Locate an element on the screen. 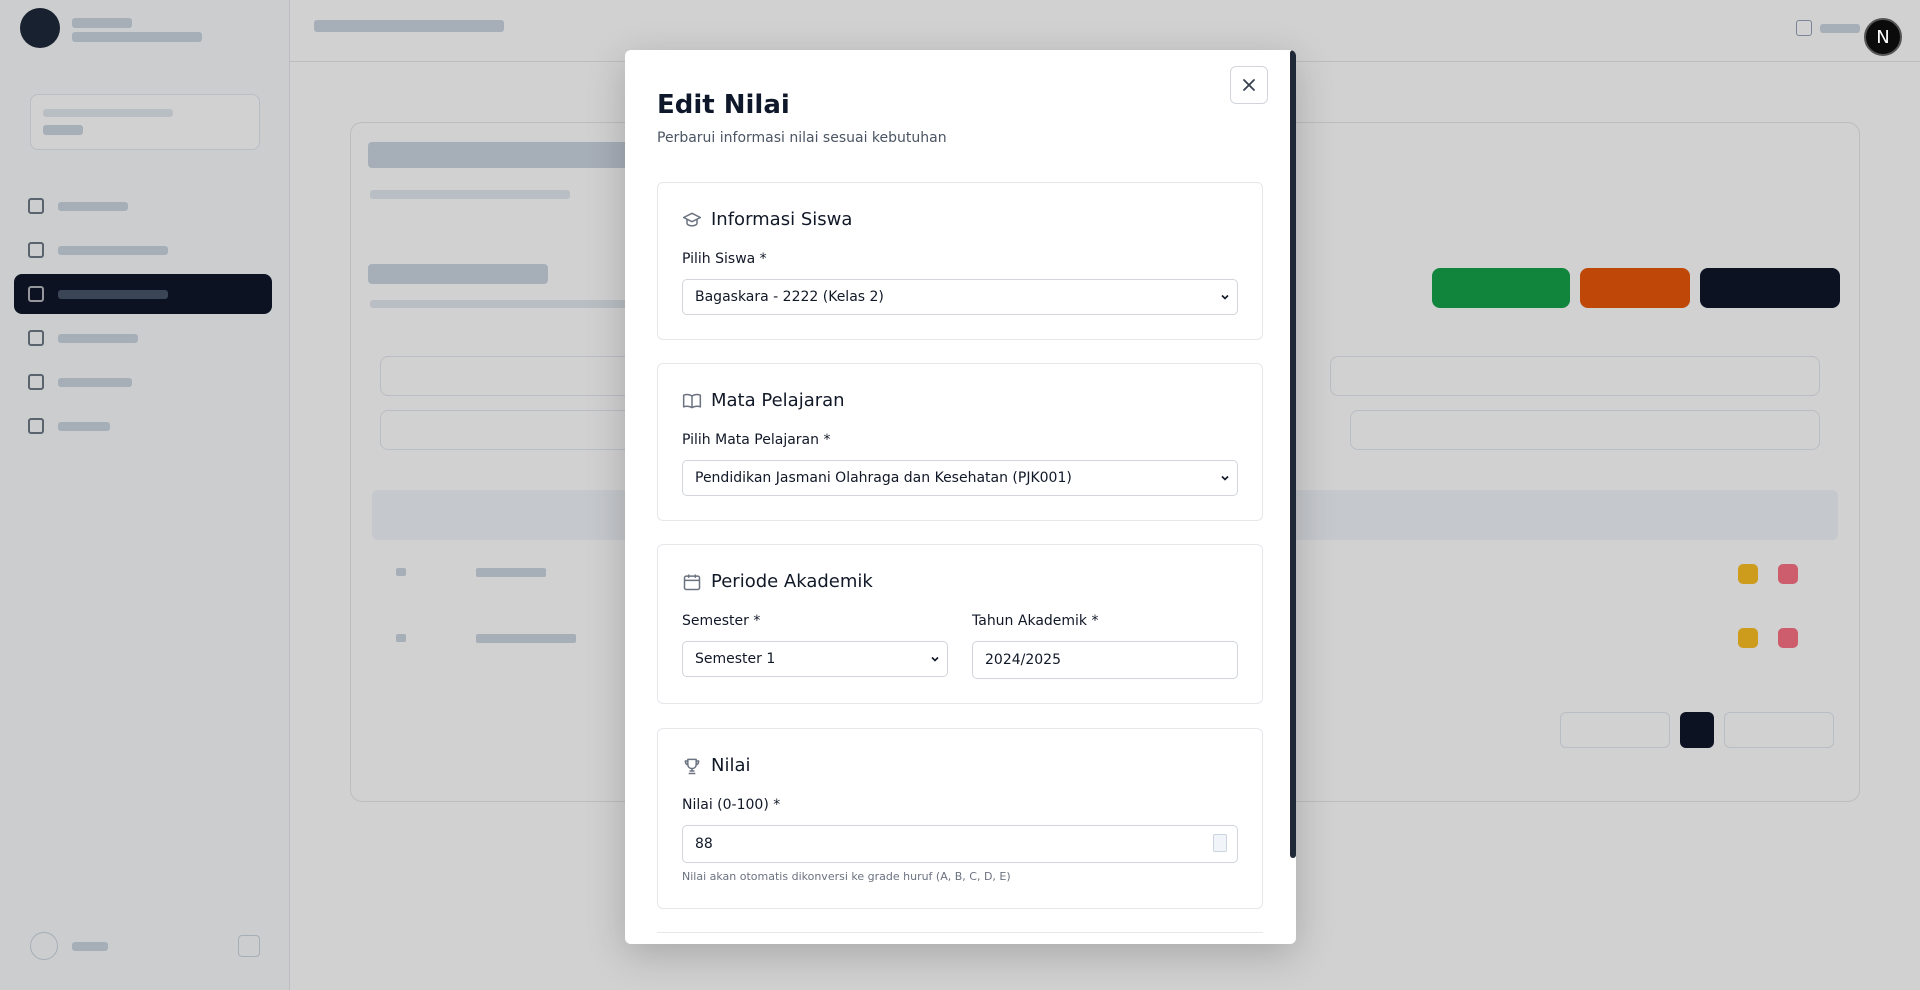 This screenshot has width=1920, height=990. student-section-header: Informasi Siswa is located at coordinates (767, 219).